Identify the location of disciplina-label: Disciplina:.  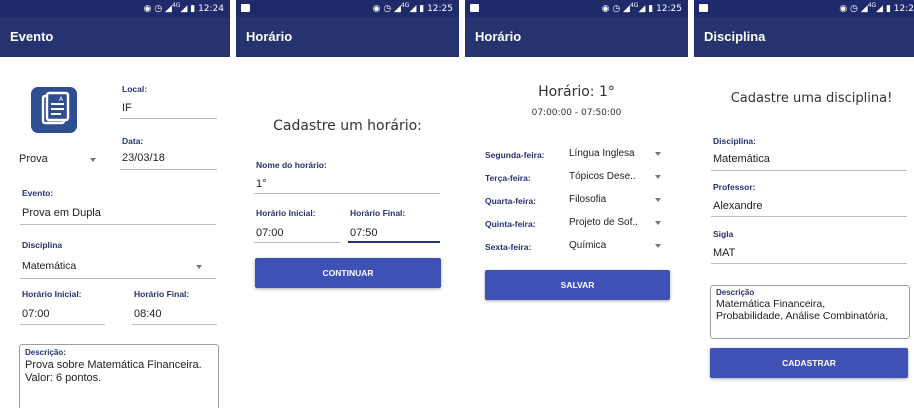
(734, 141).